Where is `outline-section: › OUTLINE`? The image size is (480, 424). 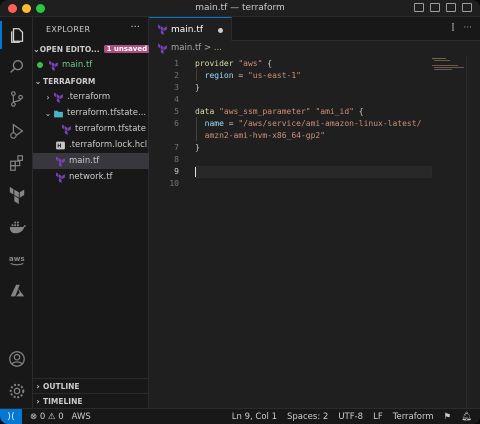 outline-section: › OUTLINE is located at coordinates (91, 386).